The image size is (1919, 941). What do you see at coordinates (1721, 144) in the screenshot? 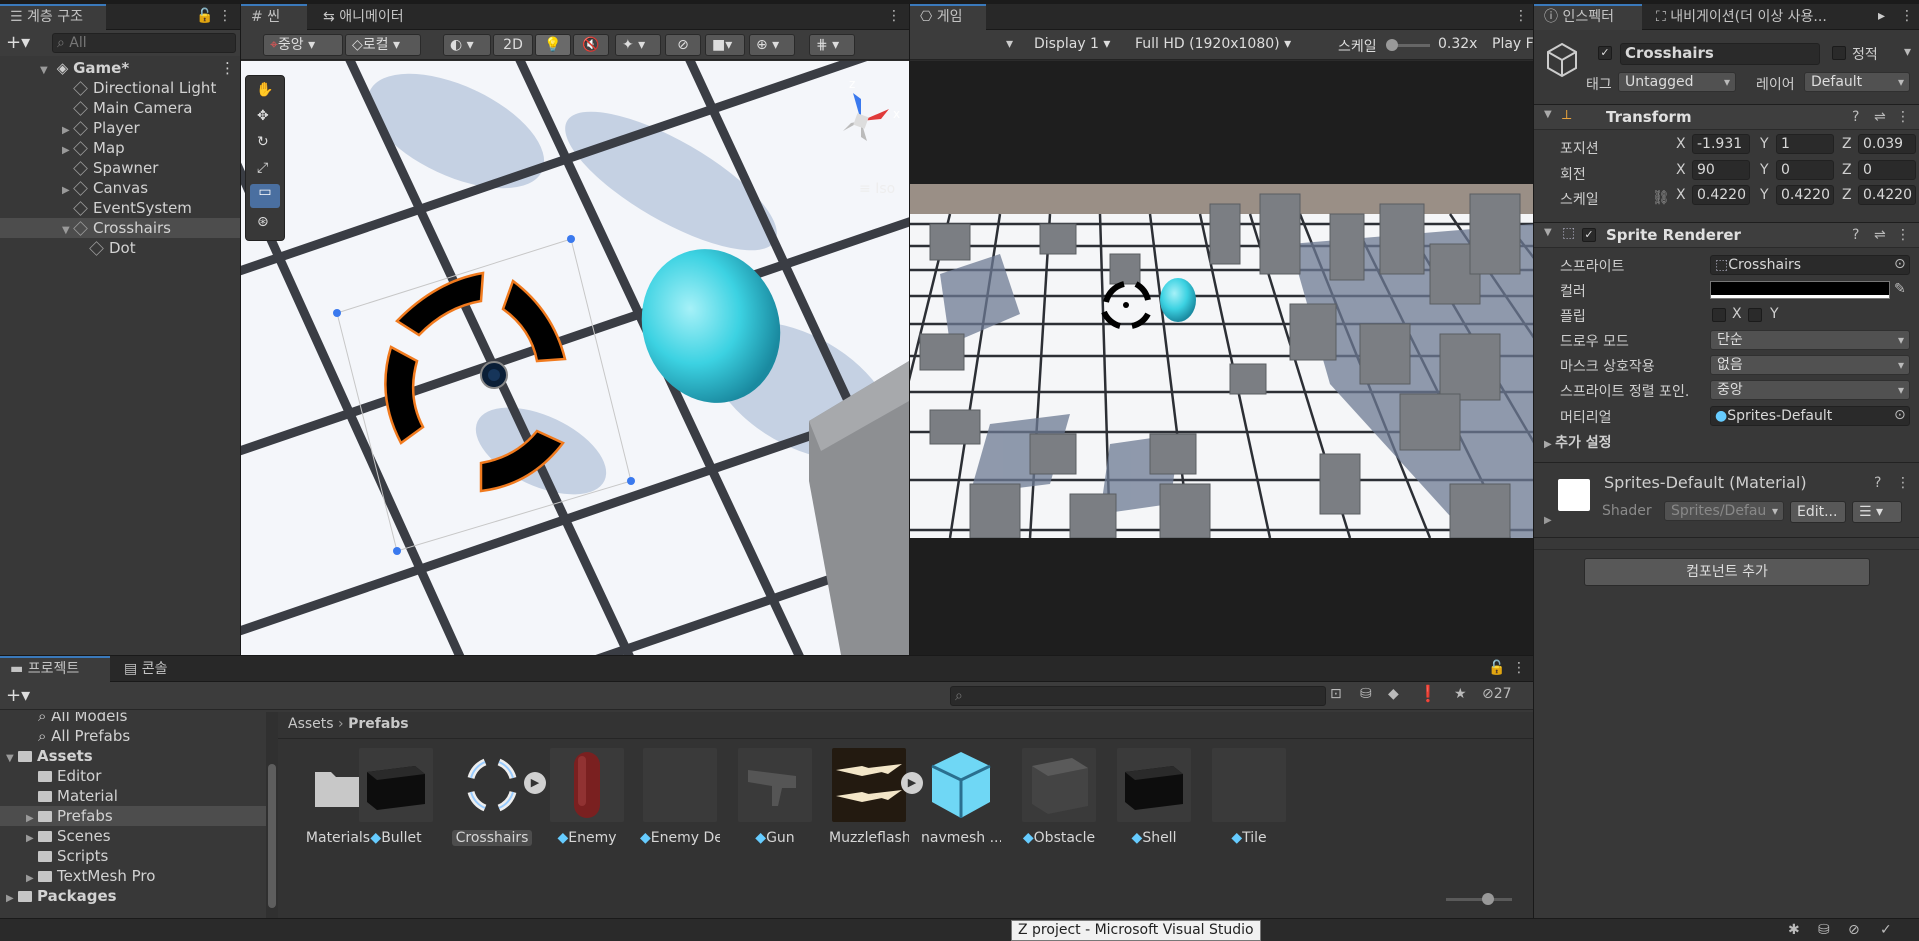
I see `position-x-input: -1.931` at bounding box center [1721, 144].